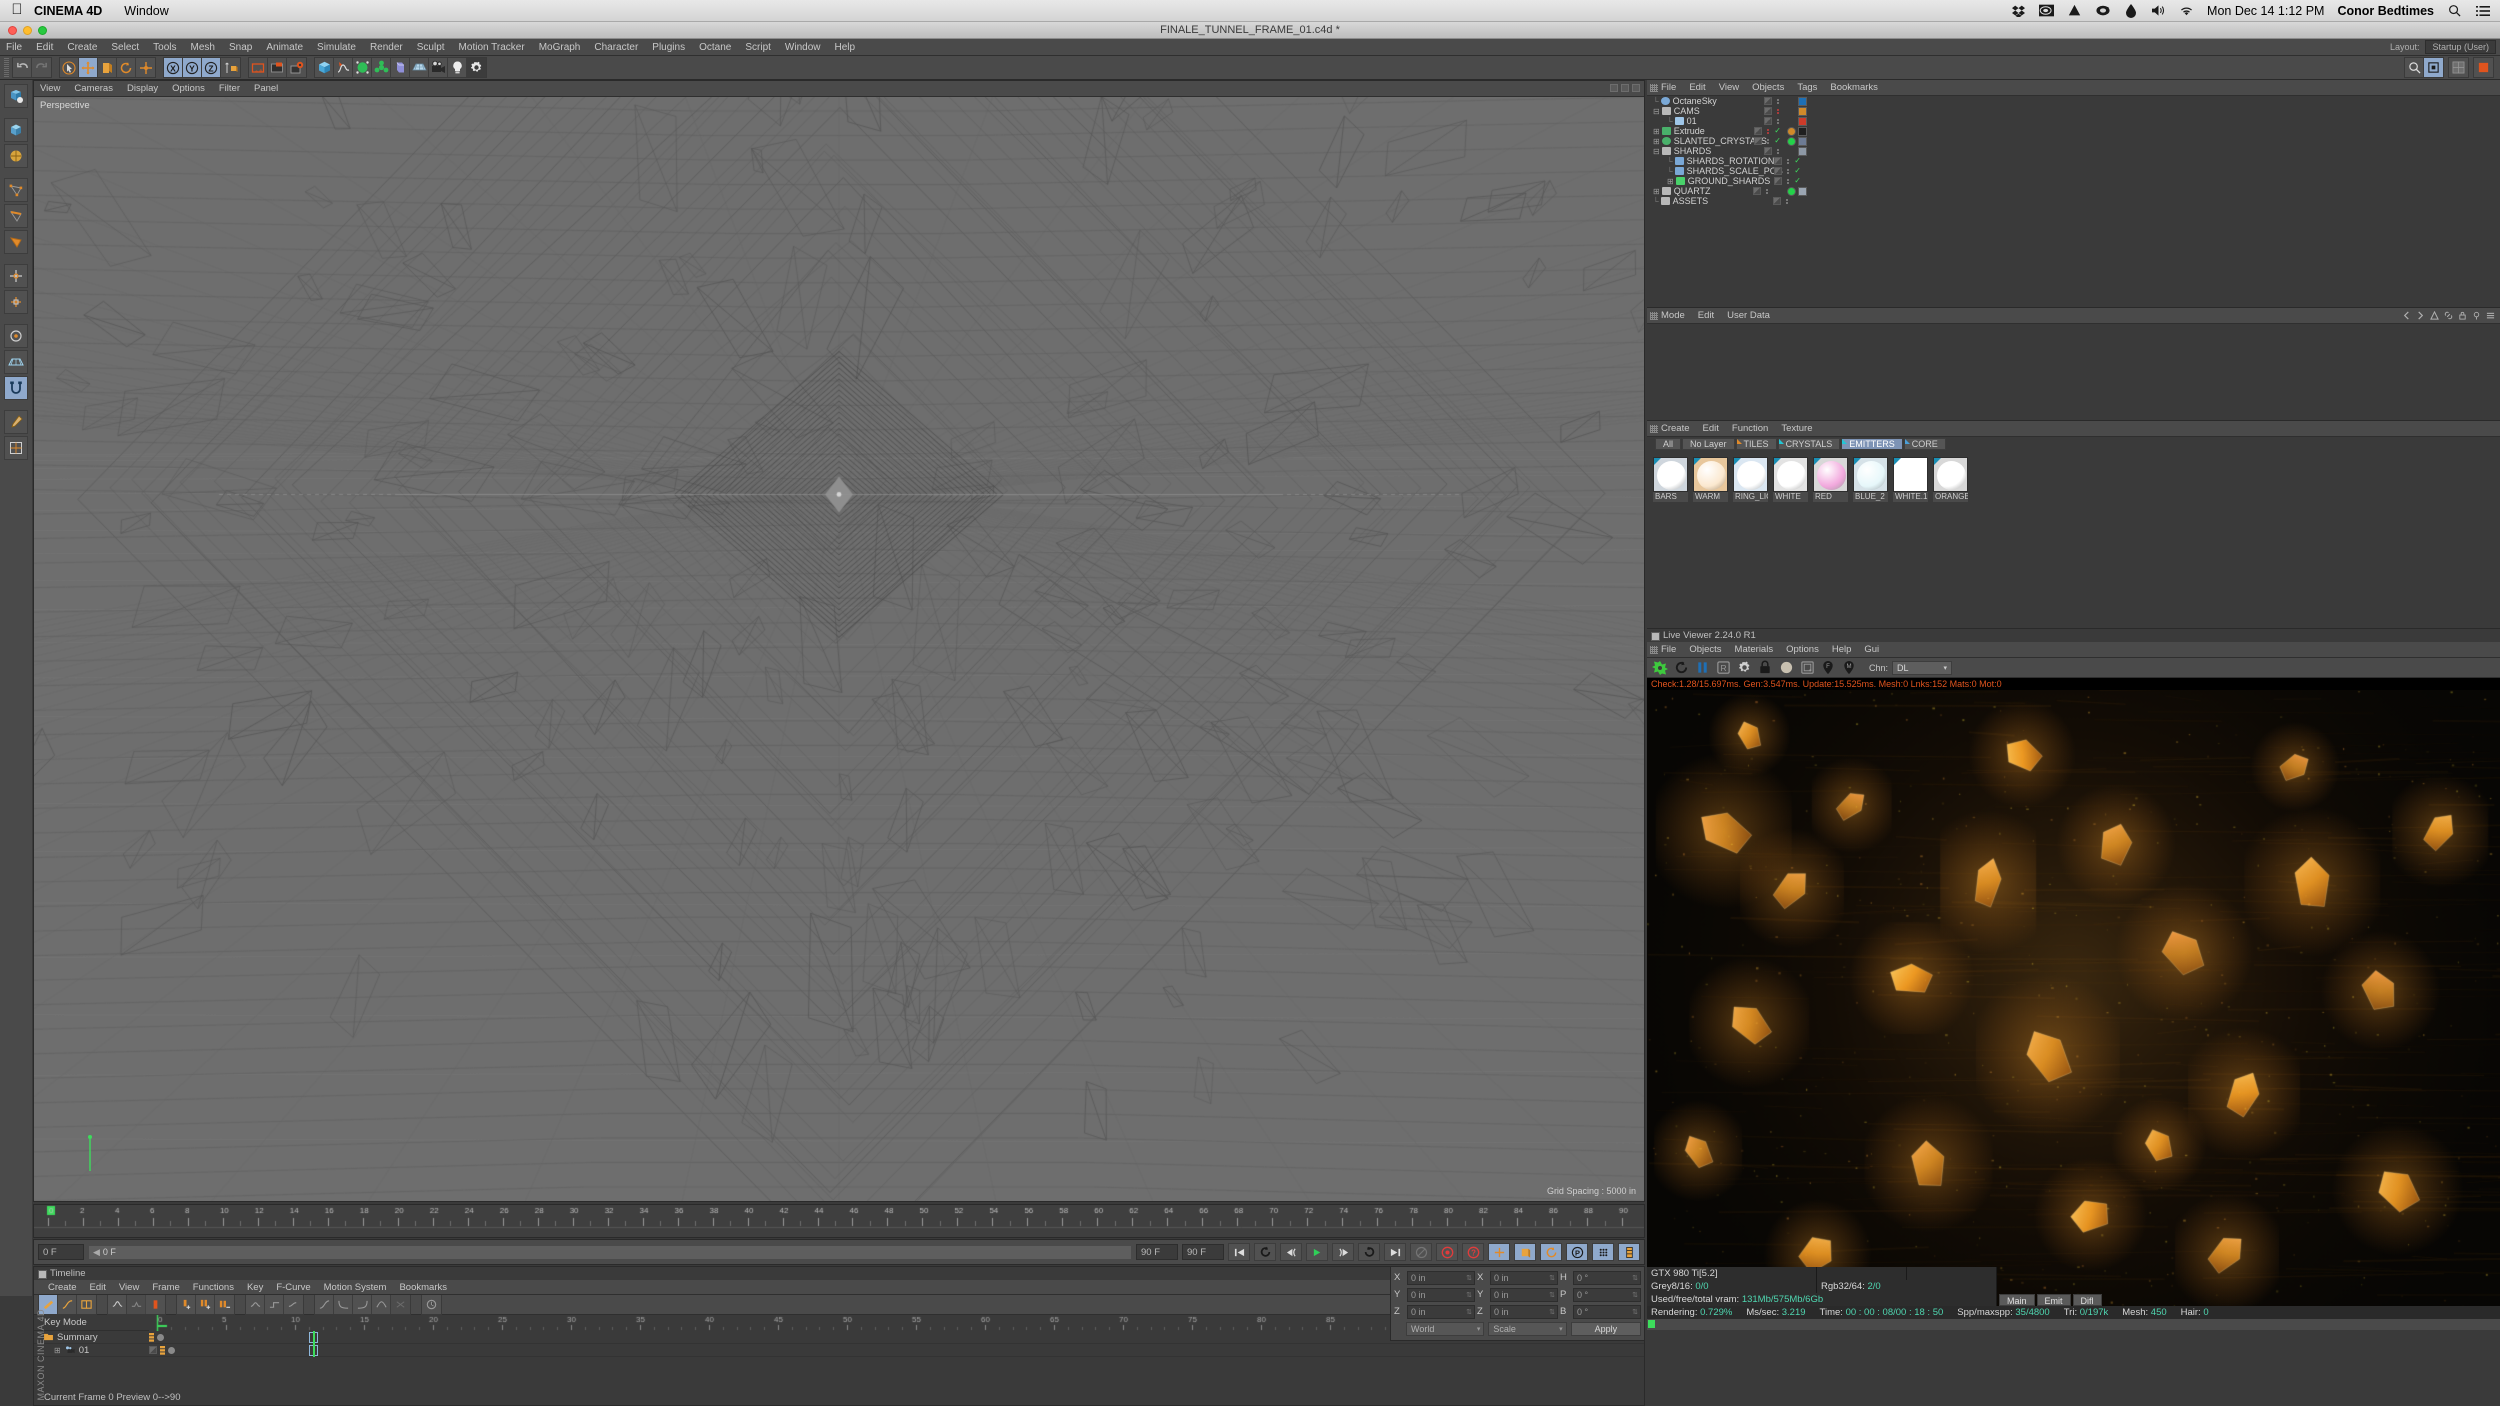 Image resolution: width=2500 pixels, height=1406 pixels. I want to click on object-row: ⊞ QUARTZ, so click(2073, 191).